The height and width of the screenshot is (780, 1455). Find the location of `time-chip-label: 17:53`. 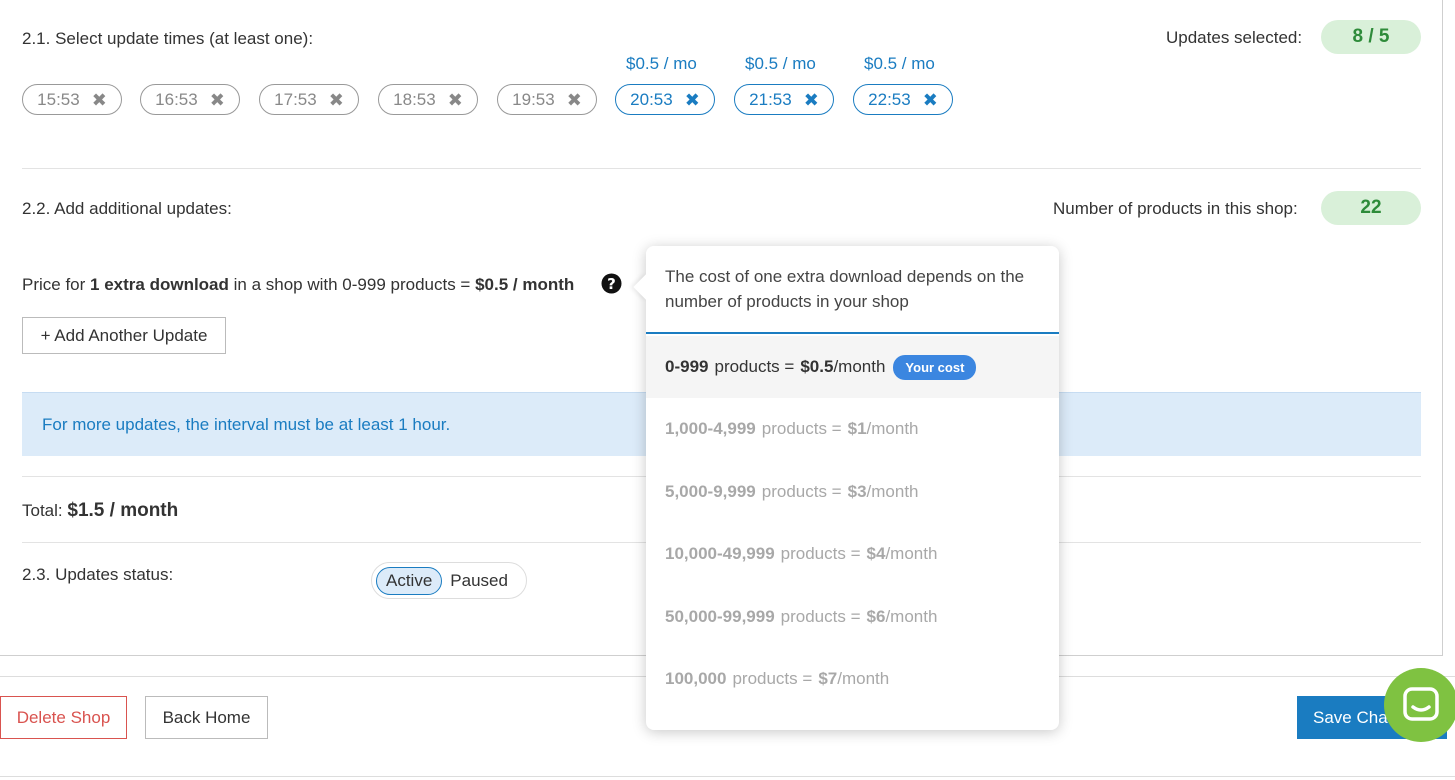

time-chip-label: 17:53 is located at coordinates (295, 99).